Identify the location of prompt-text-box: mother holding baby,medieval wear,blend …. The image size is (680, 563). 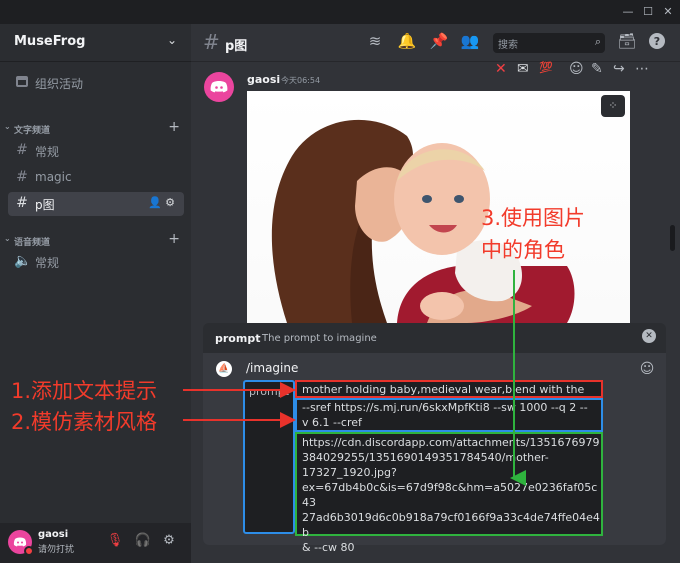
(449, 395).